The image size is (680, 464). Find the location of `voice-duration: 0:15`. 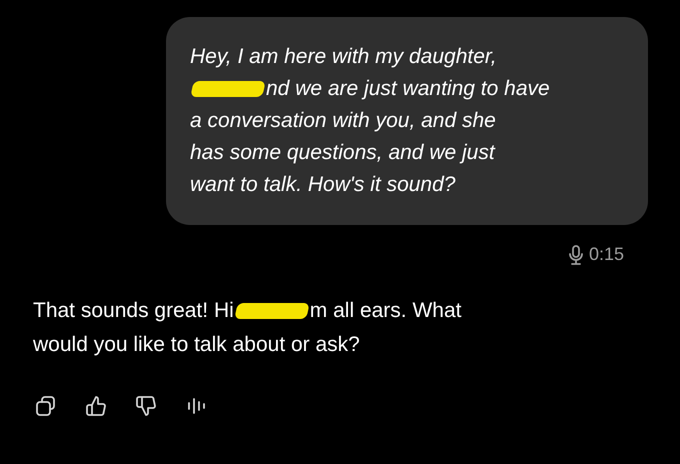

voice-duration: 0:15 is located at coordinates (606, 254).